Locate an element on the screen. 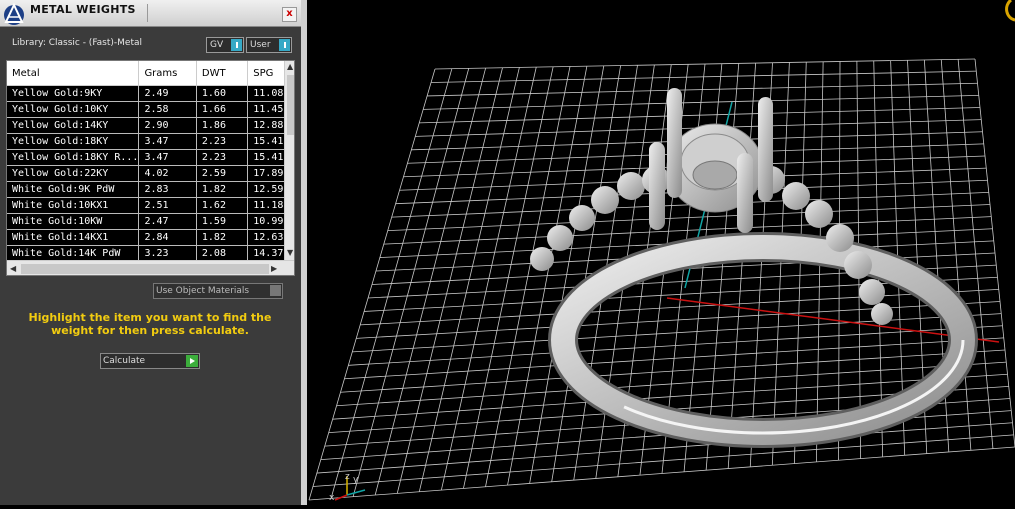 This screenshot has width=1015, height=509. cell-metal: White Gold:10KW is located at coordinates (73, 221).